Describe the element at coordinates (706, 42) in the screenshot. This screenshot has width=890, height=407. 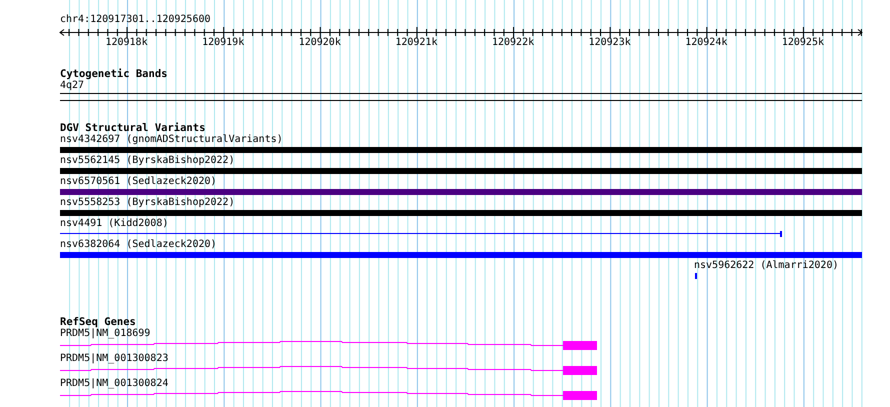
I see `ruler-tick-label: 120924k` at that location.